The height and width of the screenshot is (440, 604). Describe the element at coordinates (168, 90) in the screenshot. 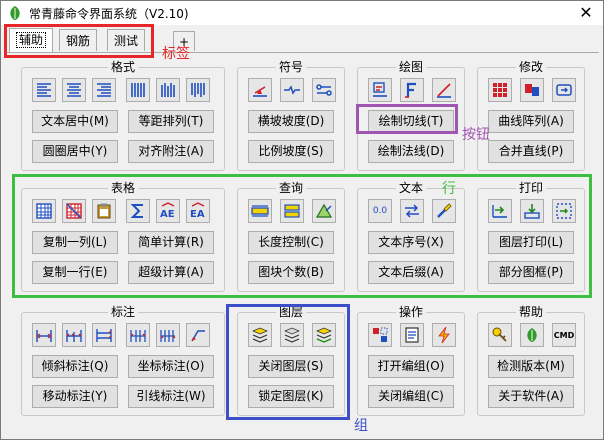

I see `vertical-bars-icon` at that location.